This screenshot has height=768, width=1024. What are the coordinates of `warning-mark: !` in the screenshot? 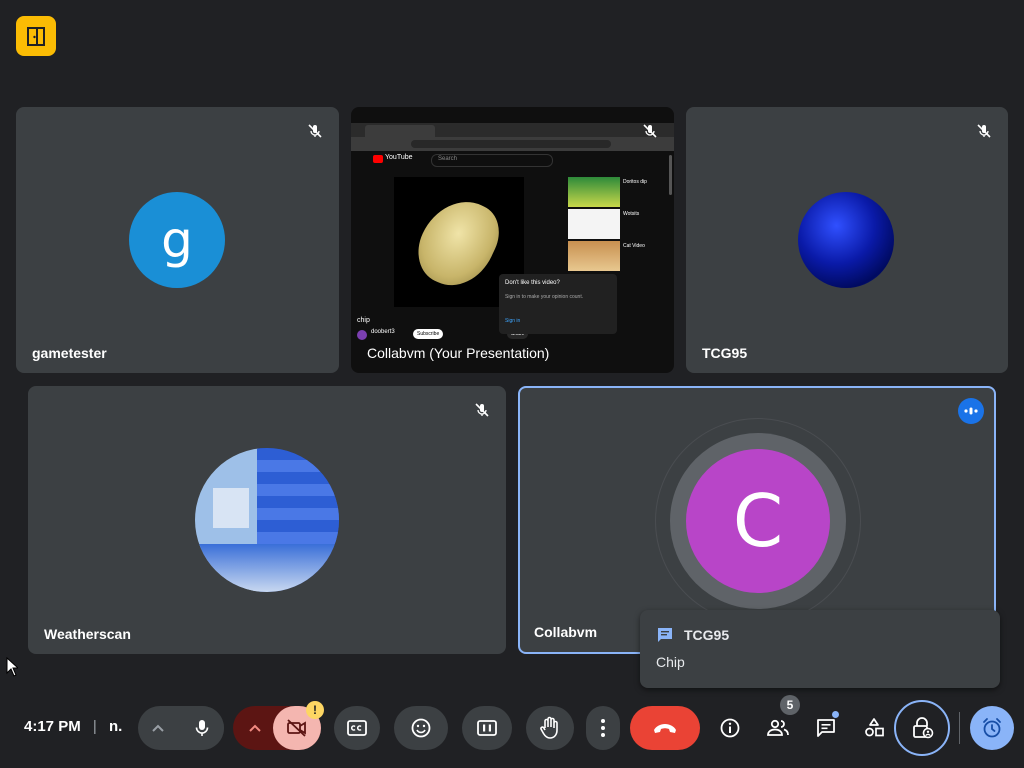 It's located at (315, 710).